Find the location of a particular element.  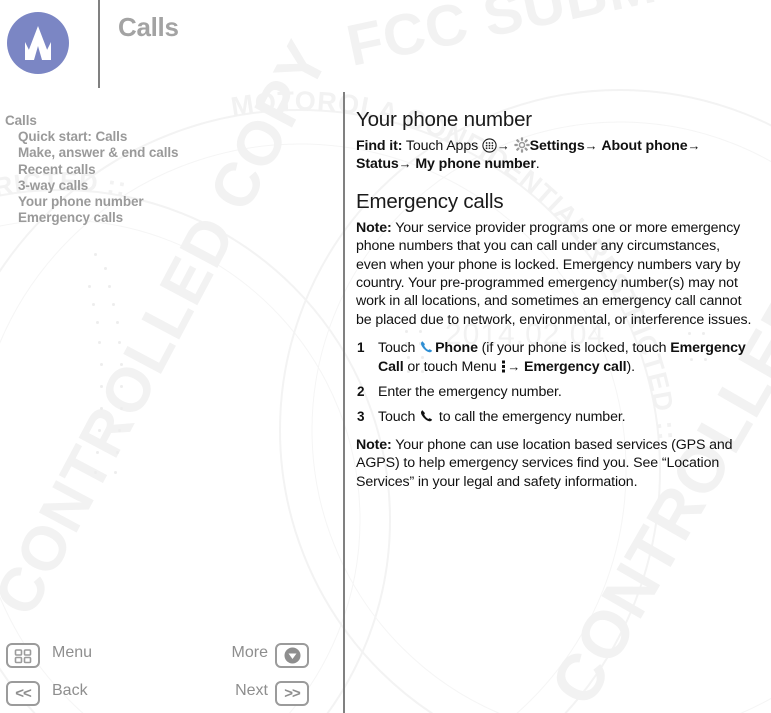

menu-button is located at coordinates (23, 655).